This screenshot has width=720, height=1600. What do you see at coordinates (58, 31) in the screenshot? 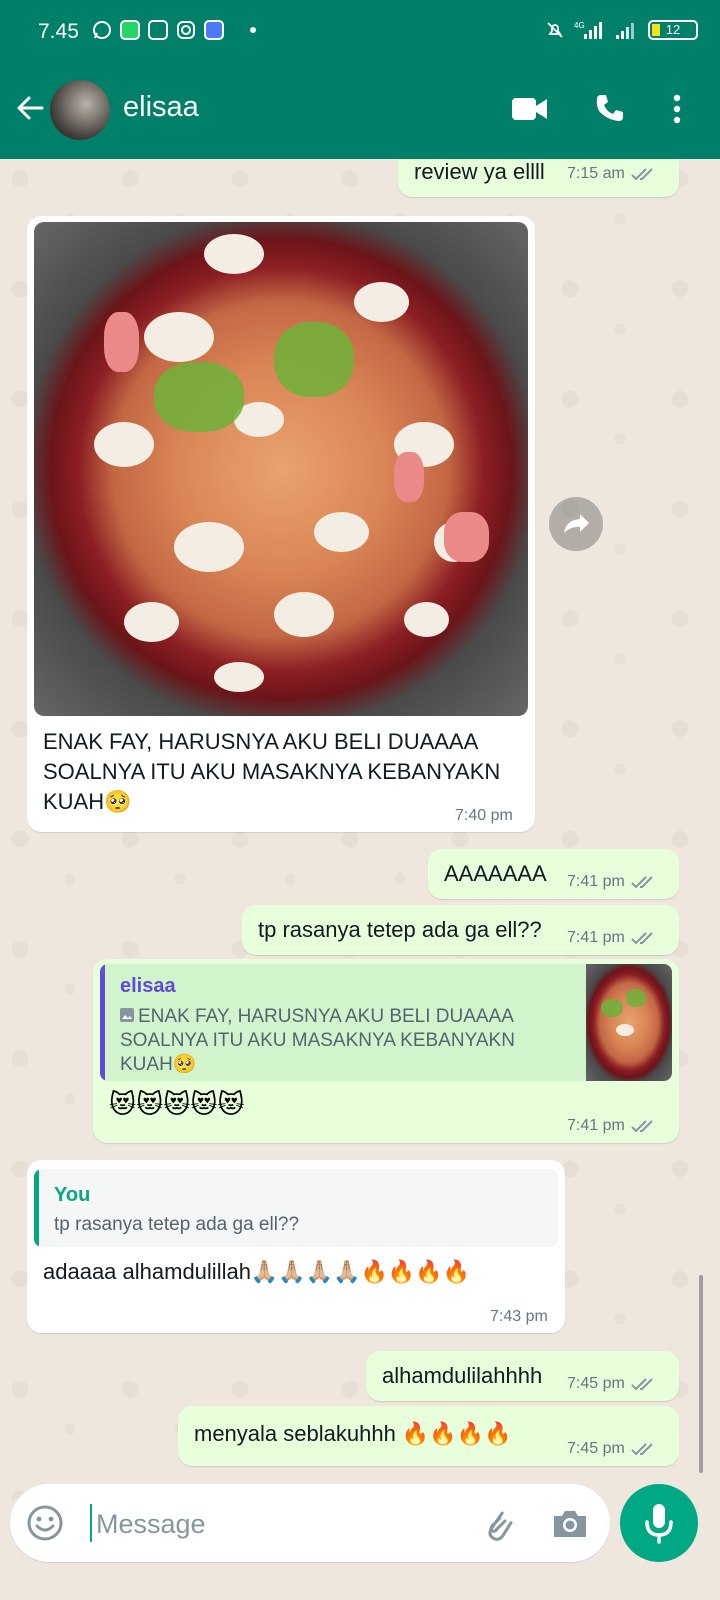
I see `status-time: 7.45` at bounding box center [58, 31].